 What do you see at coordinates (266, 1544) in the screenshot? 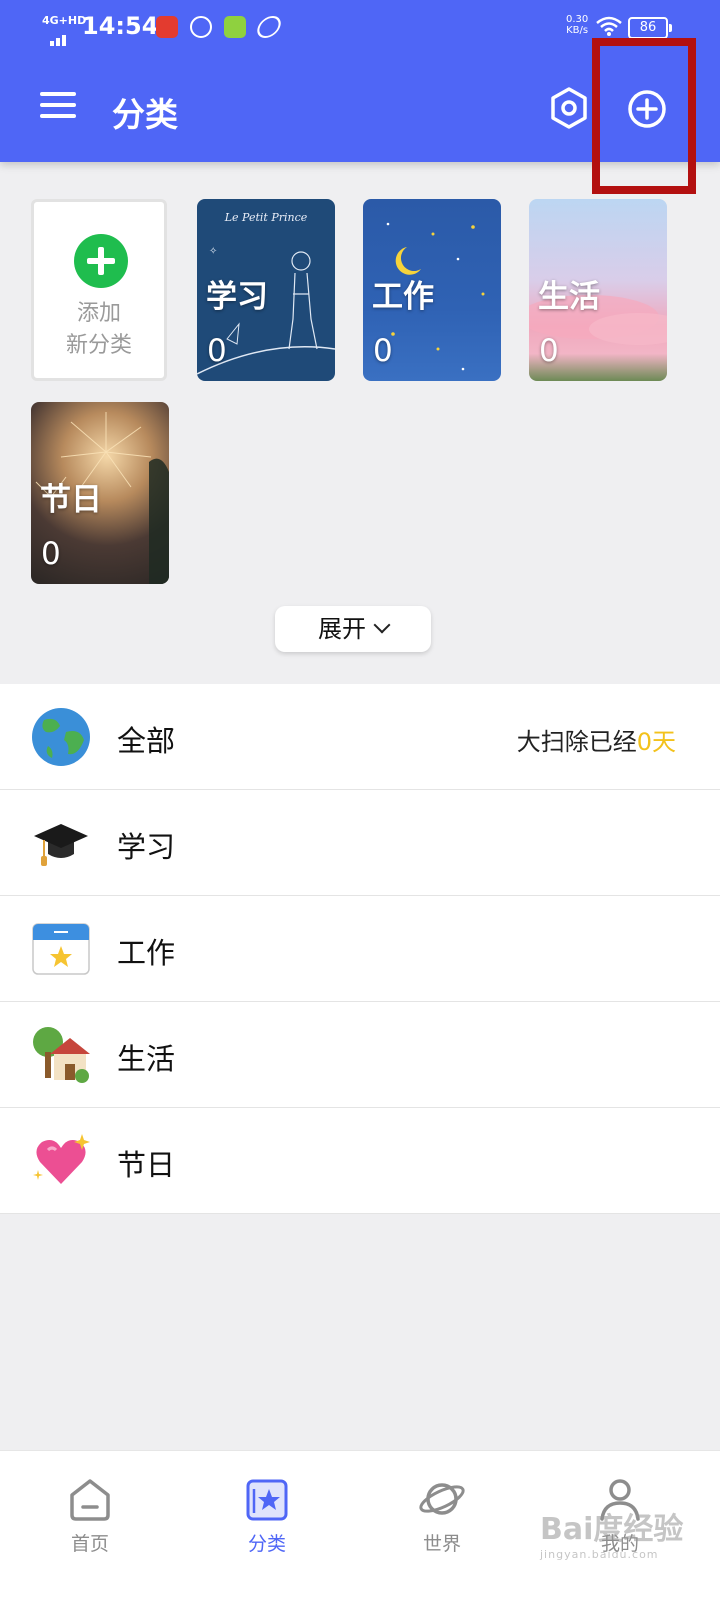
I see `tab-label: 分类` at bounding box center [266, 1544].